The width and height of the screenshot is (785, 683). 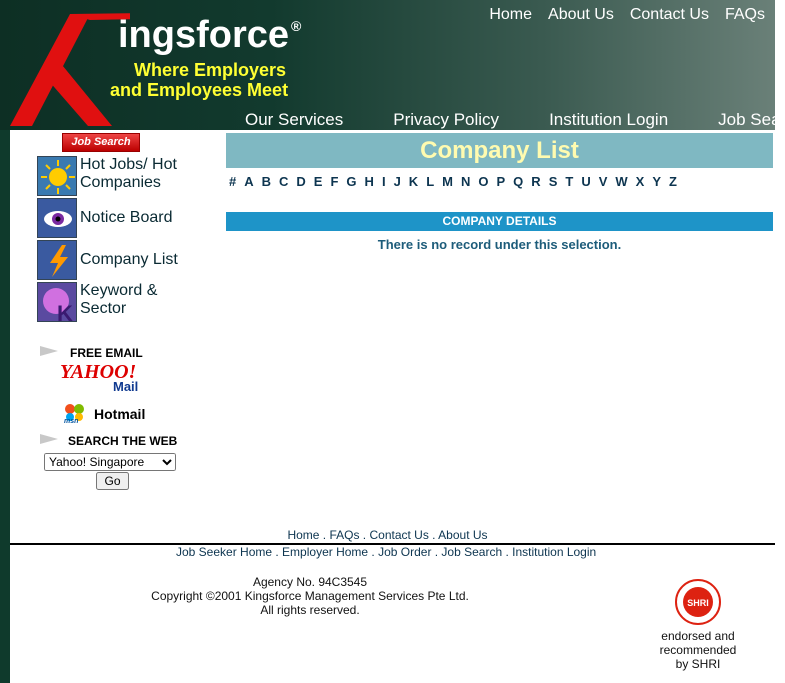 I want to click on msn-text: msn, so click(x=71, y=421).